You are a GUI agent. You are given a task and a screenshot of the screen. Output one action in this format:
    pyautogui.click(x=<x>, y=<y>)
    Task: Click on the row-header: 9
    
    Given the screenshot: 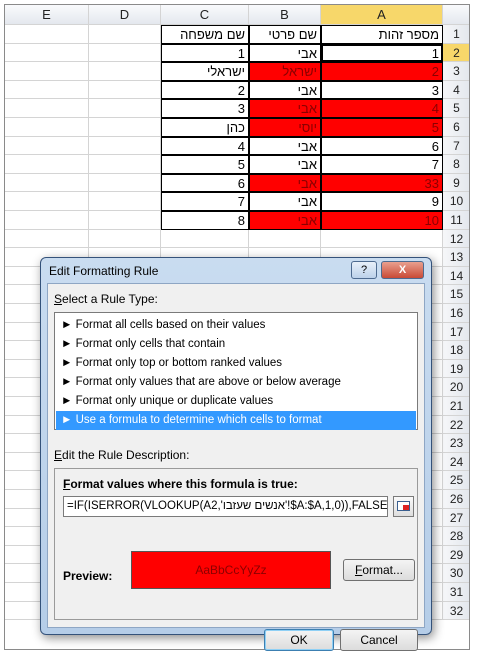 What is the action you would take?
    pyautogui.click(x=456, y=183)
    